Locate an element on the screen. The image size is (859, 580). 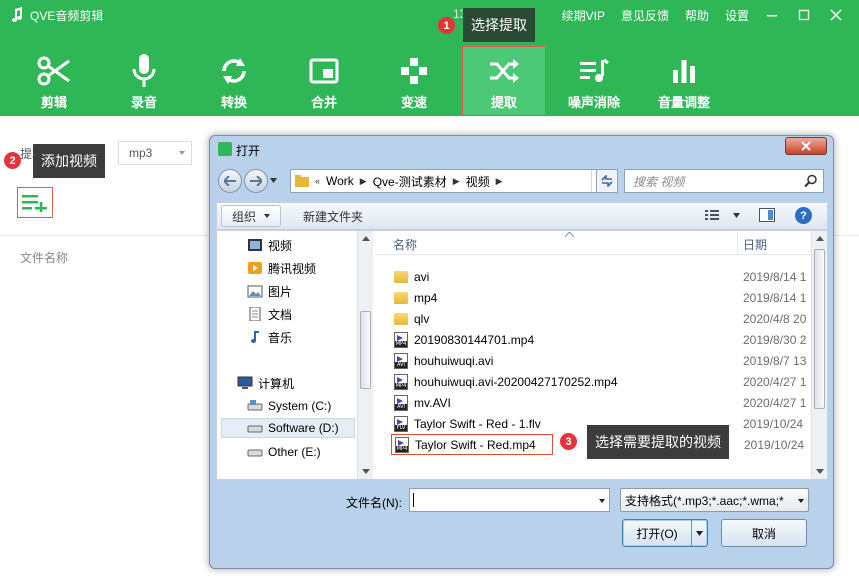
file-list-scrollbar is located at coordinates (819, 355).